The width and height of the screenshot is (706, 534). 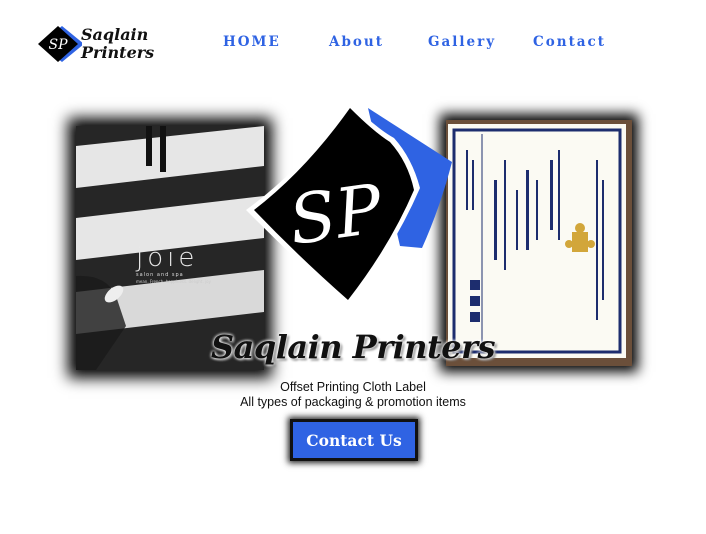 I want to click on nav-home: HOME, so click(x=252, y=42).